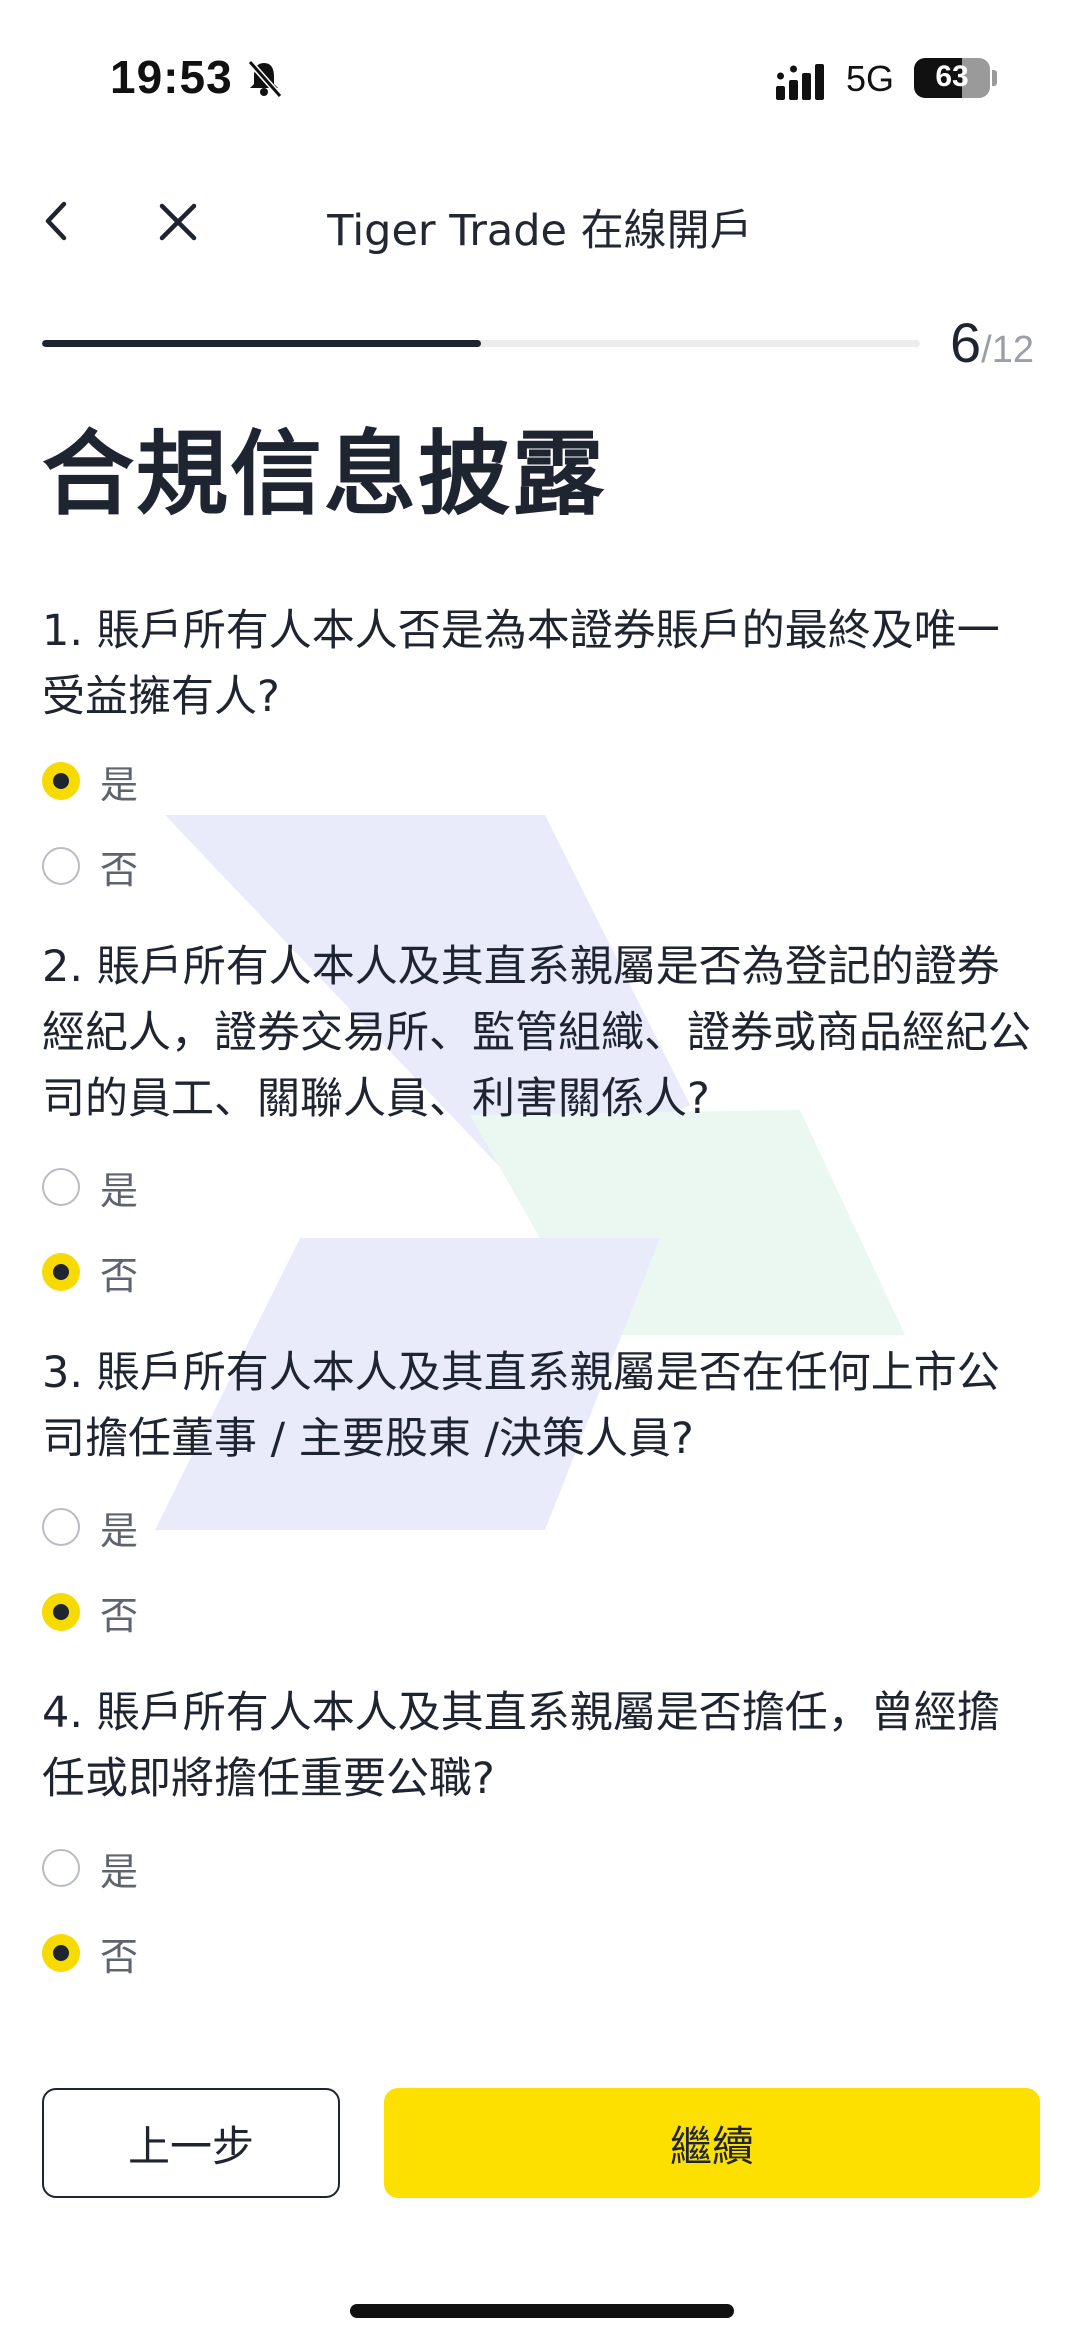 This screenshot has width=1080, height=2341. Describe the element at coordinates (870, 78) in the screenshot. I see `network-type: 5G` at that location.